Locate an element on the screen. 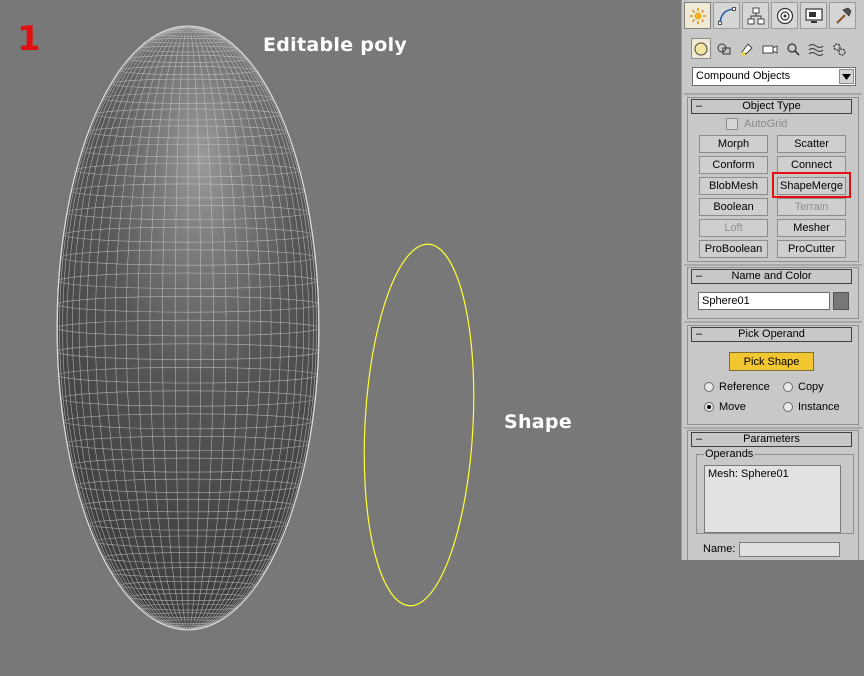 This screenshot has width=864, height=676. spacewarps-icon is located at coordinates (816, 49).